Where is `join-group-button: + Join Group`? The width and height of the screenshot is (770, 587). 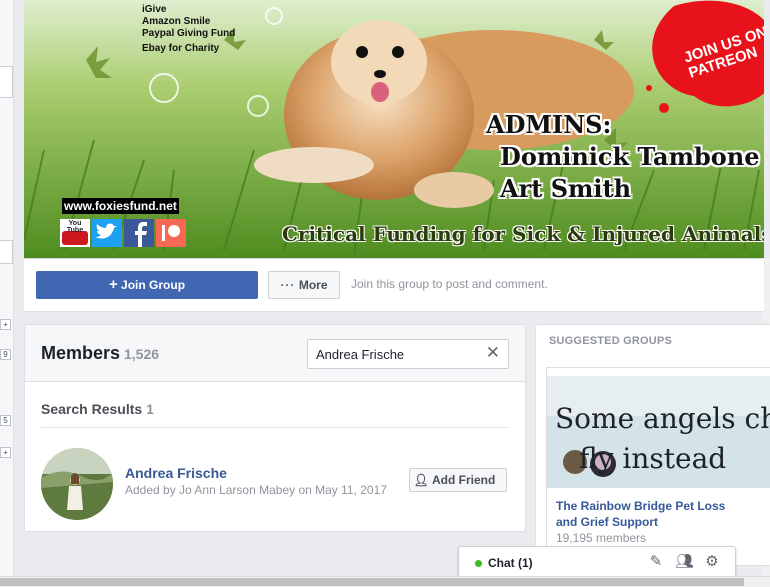
join-group-button: + Join Group is located at coordinates (147, 285).